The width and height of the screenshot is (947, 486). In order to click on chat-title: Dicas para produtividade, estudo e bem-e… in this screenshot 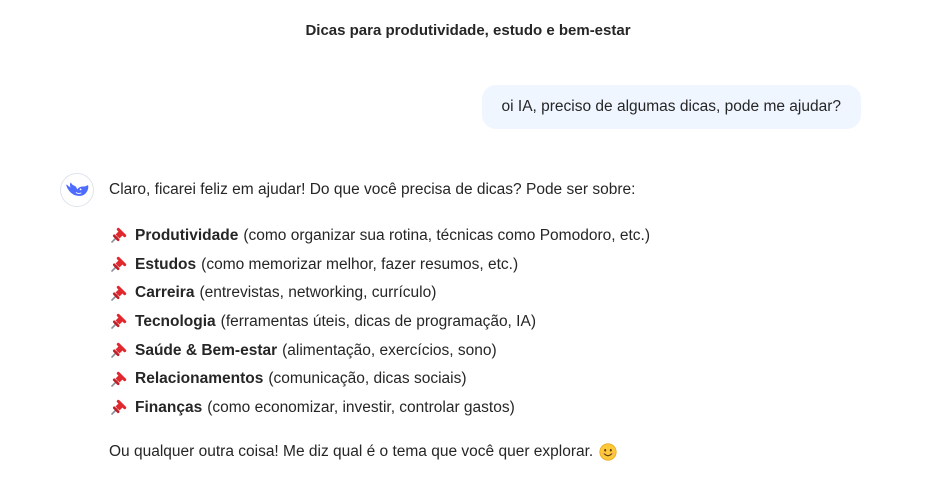, I will do `click(468, 30)`.